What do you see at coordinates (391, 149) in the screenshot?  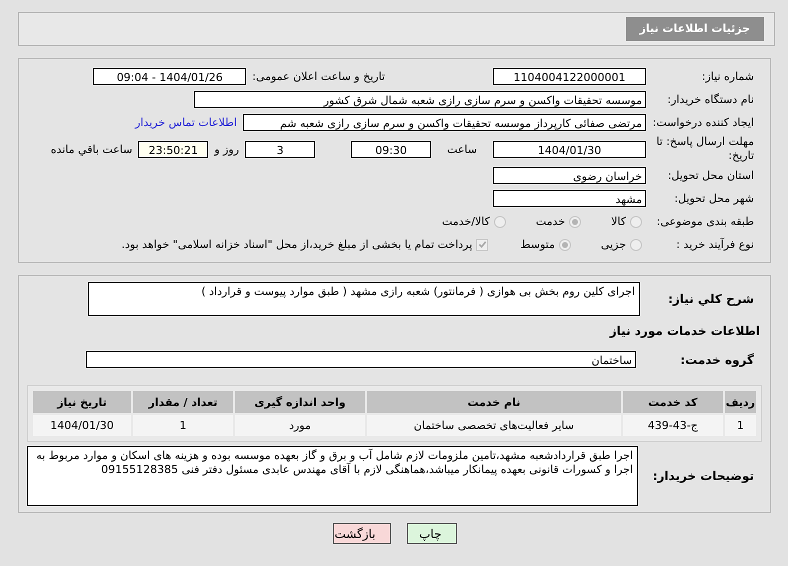 I see `deadline-time-field: 09:30` at bounding box center [391, 149].